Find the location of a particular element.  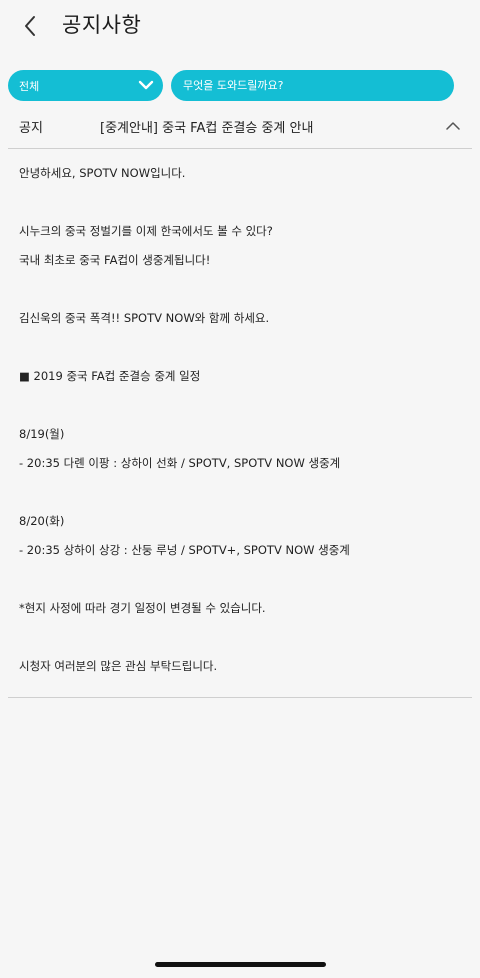

notice-body-line: 시누크의 중국 정벌기를 이제 한국에서도 볼 수 있다? is located at coordinates (146, 231).